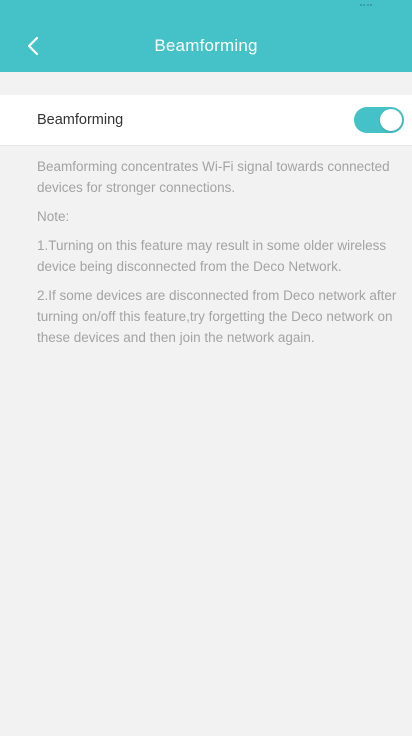 Image resolution: width=412 pixels, height=736 pixels. Describe the element at coordinates (53, 216) in the screenshot. I see `note-heading: Note:` at that location.